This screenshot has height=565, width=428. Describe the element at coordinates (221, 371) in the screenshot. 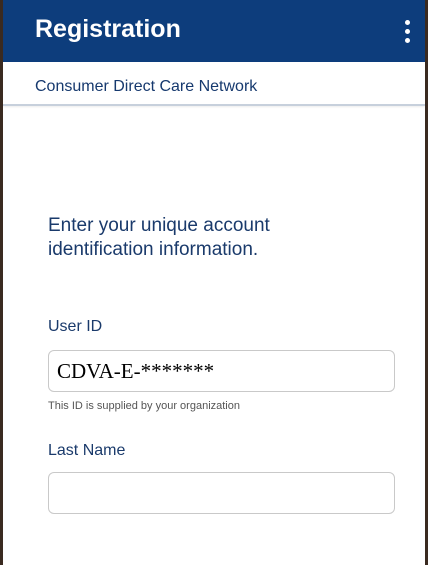

I see `user-id-input` at that location.